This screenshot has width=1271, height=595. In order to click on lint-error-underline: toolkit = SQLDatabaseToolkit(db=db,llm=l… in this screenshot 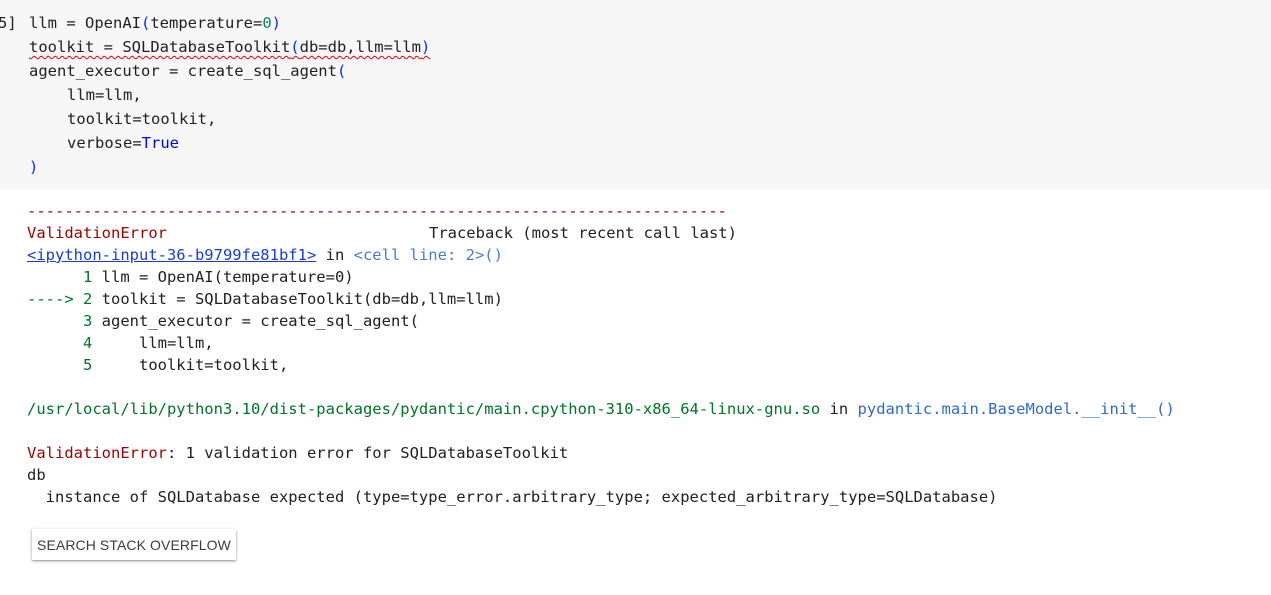, I will do `click(229, 47)`.